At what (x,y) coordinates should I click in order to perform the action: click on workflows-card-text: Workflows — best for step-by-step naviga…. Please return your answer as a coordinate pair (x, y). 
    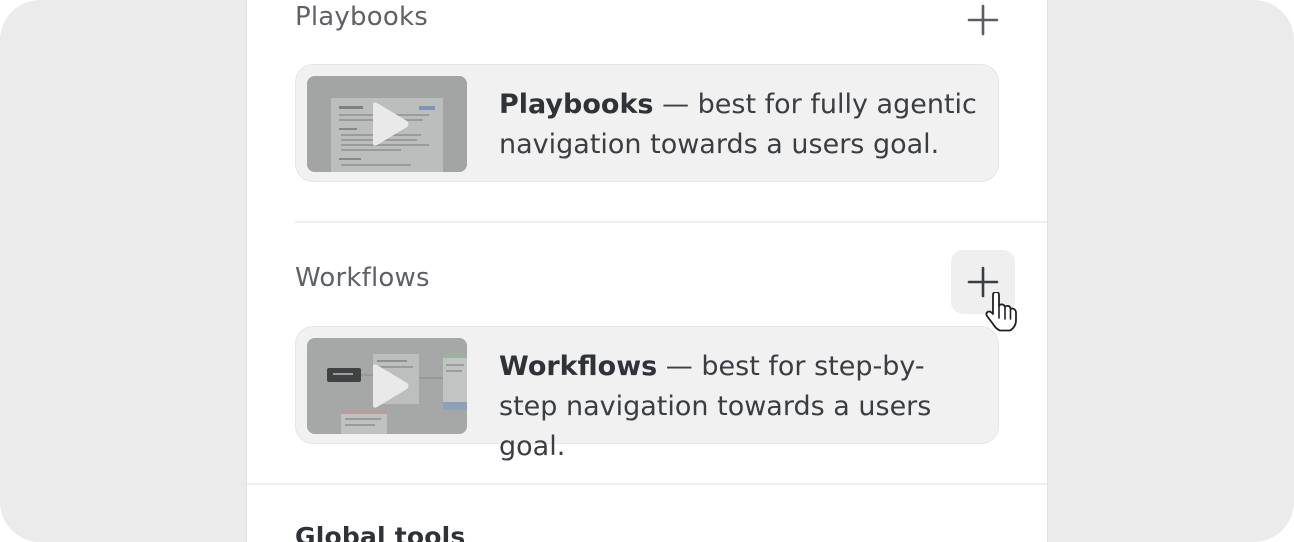
    Looking at the image, I should click on (739, 407).